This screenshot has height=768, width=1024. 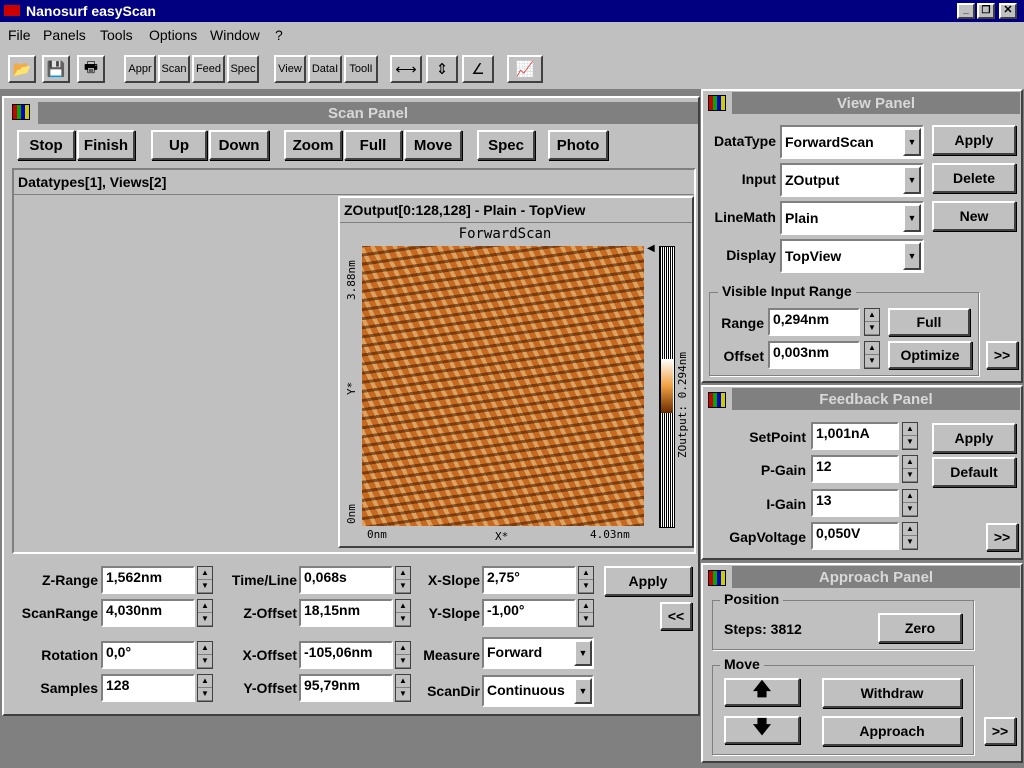 What do you see at coordinates (403, 613) in the screenshot?
I see `zoffset-spinner: ▲ ▼` at bounding box center [403, 613].